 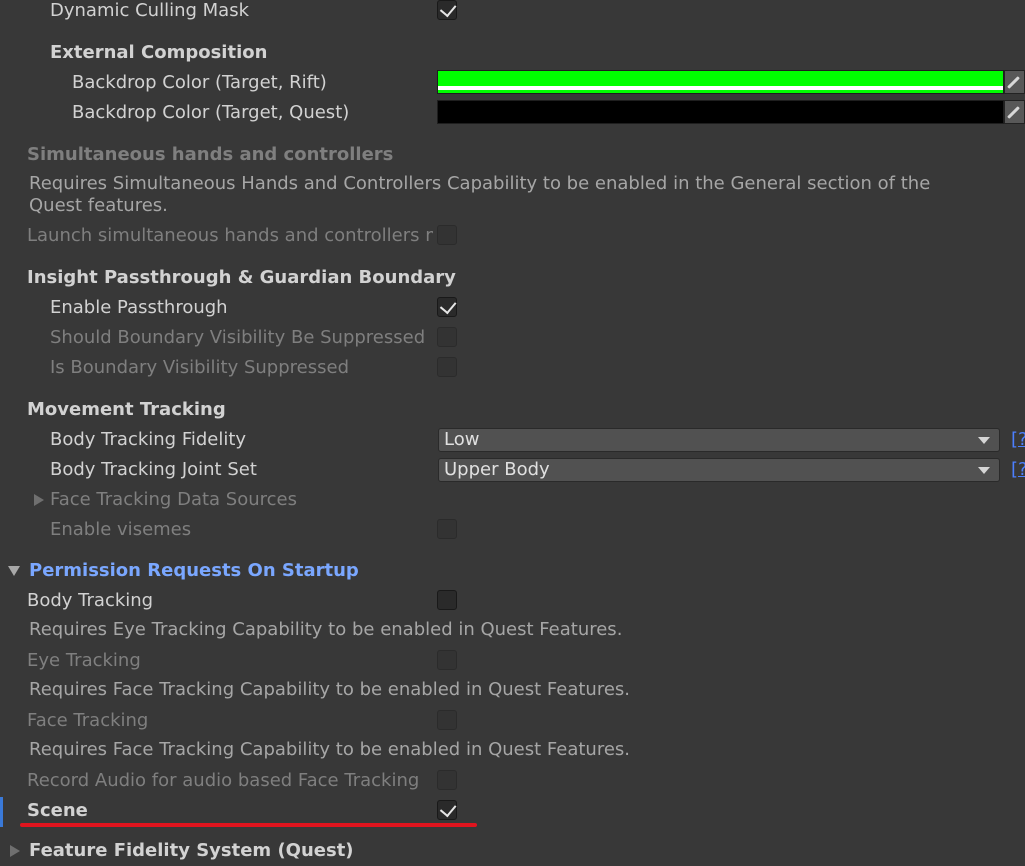 I want to click on eye-tracking-checkbox, so click(x=447, y=660).